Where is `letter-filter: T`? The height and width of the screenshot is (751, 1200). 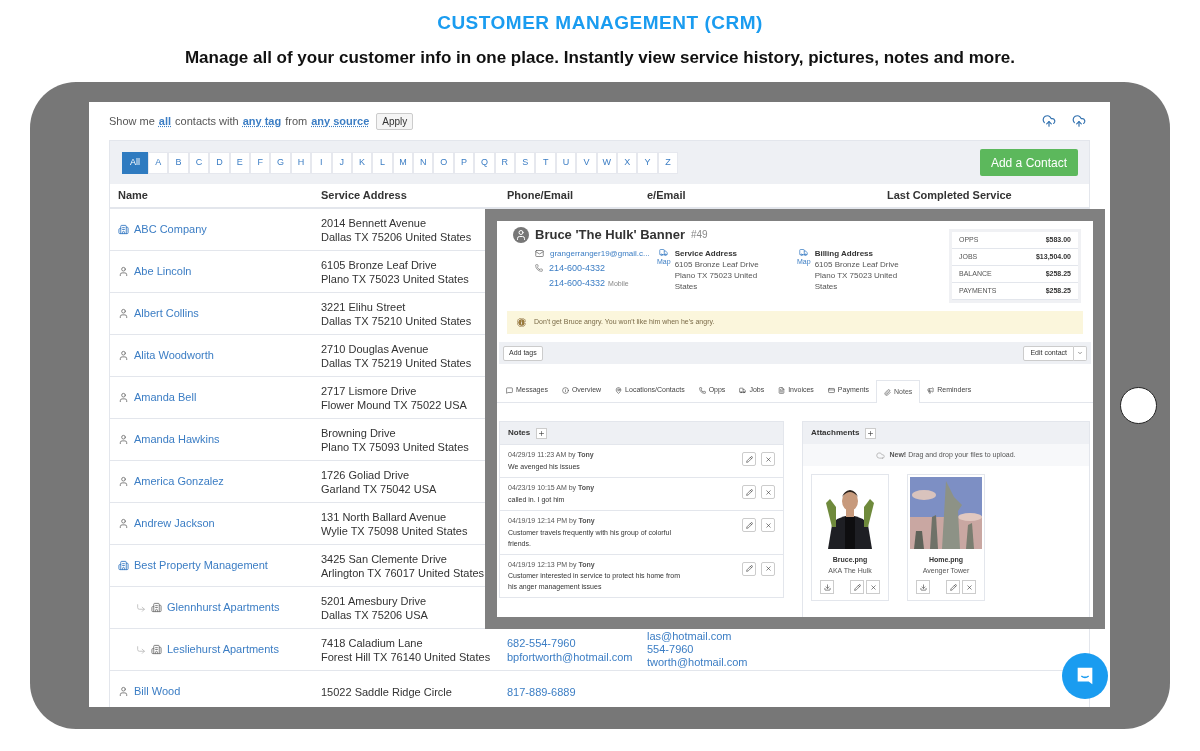 letter-filter: T is located at coordinates (545, 162).